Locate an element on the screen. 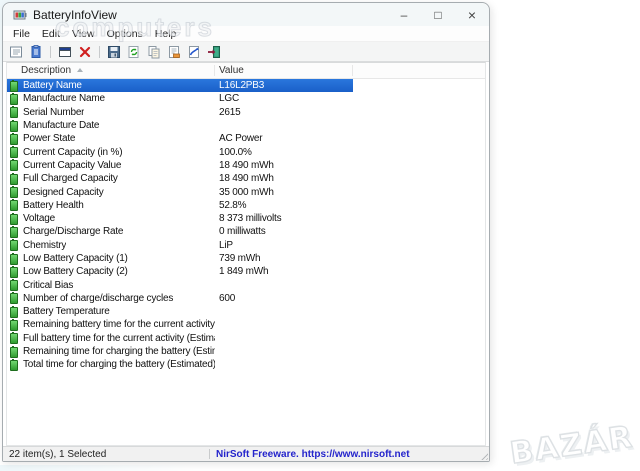  refresh-icon is located at coordinates (134, 52).